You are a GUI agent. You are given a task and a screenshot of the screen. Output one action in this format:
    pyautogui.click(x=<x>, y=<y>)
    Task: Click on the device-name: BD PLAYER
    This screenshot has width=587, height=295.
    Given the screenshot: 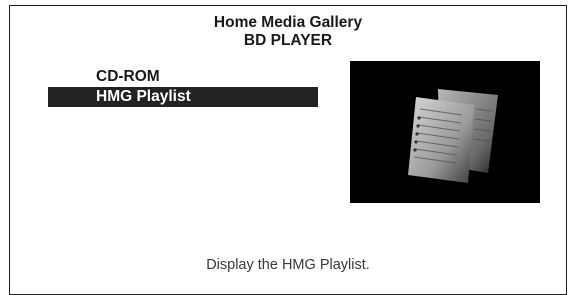 What is the action you would take?
    pyautogui.click(x=288, y=40)
    